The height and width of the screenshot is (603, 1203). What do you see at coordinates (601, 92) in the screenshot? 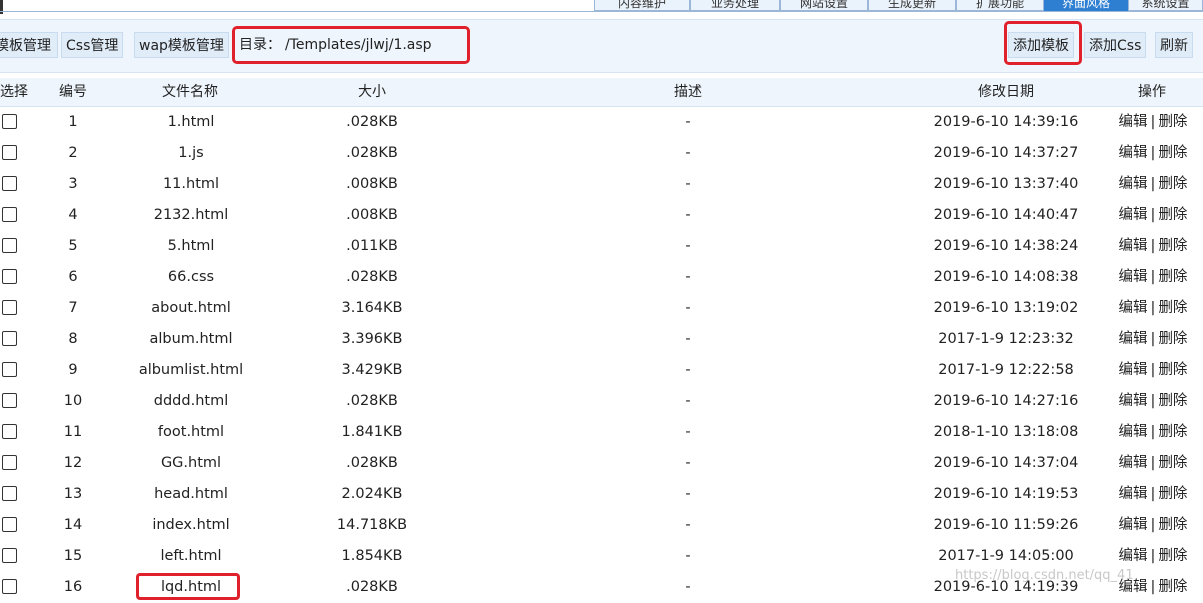
I see `table-header: 选择 编号 文件名称 大小 描述 修改日期 操作` at bounding box center [601, 92].